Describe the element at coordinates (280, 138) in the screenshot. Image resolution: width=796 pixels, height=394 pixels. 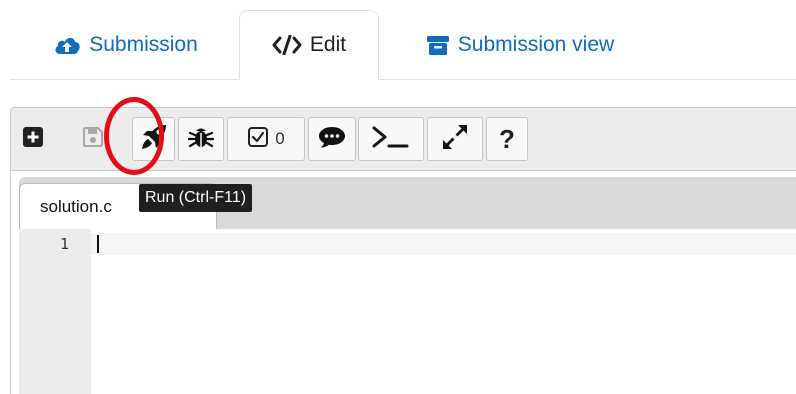
I see `evaluate-count: 0` at that location.